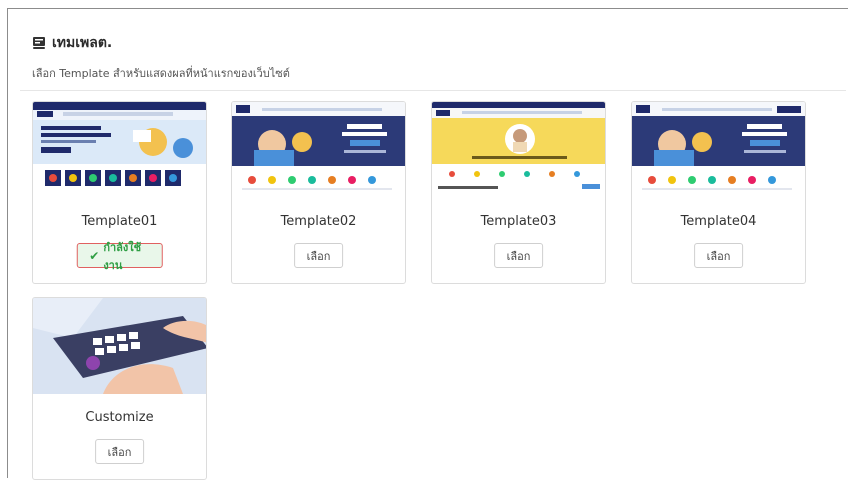 This screenshot has width=850, height=480. Describe the element at coordinates (119, 346) in the screenshot. I see `customize-thumbnail` at that location.